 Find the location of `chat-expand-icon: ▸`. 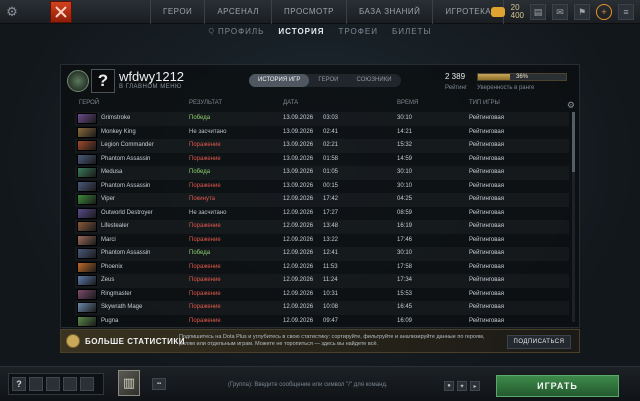

chat-expand-icon: ▸ is located at coordinates (475, 386).